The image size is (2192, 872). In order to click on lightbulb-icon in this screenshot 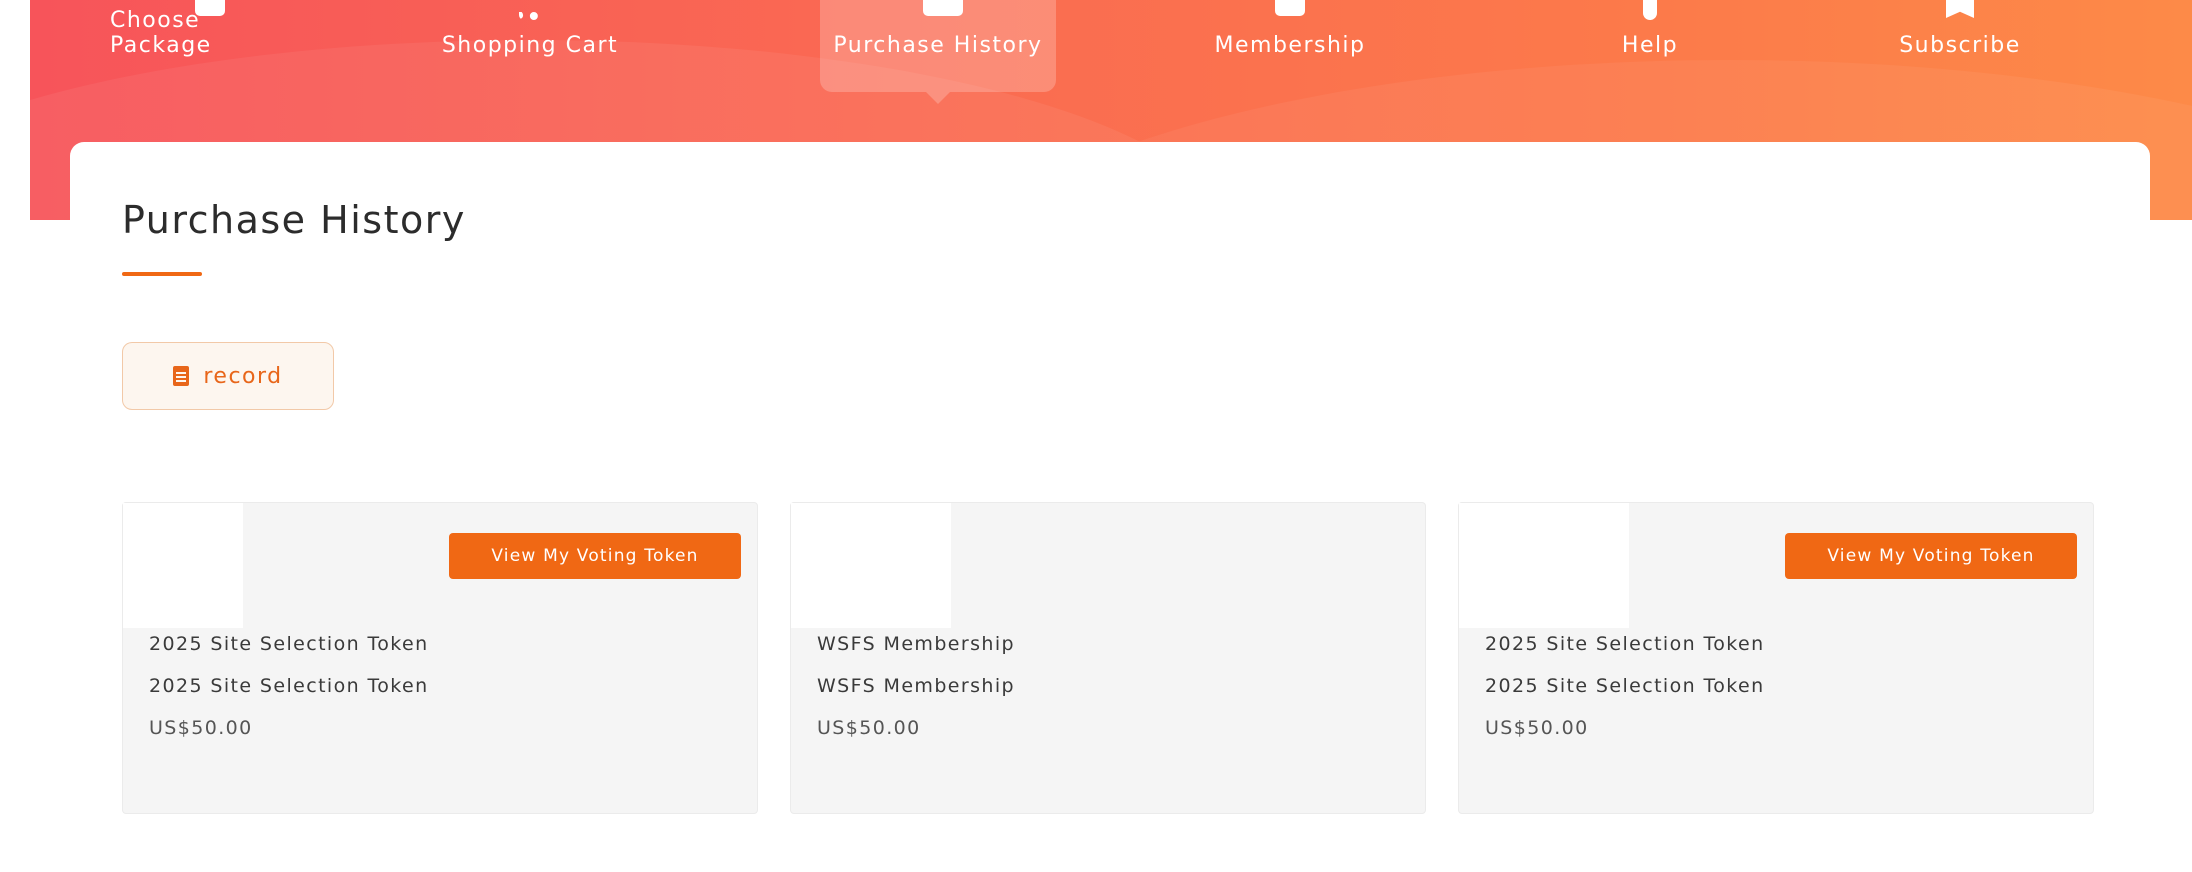, I will do `click(1650, 10)`.